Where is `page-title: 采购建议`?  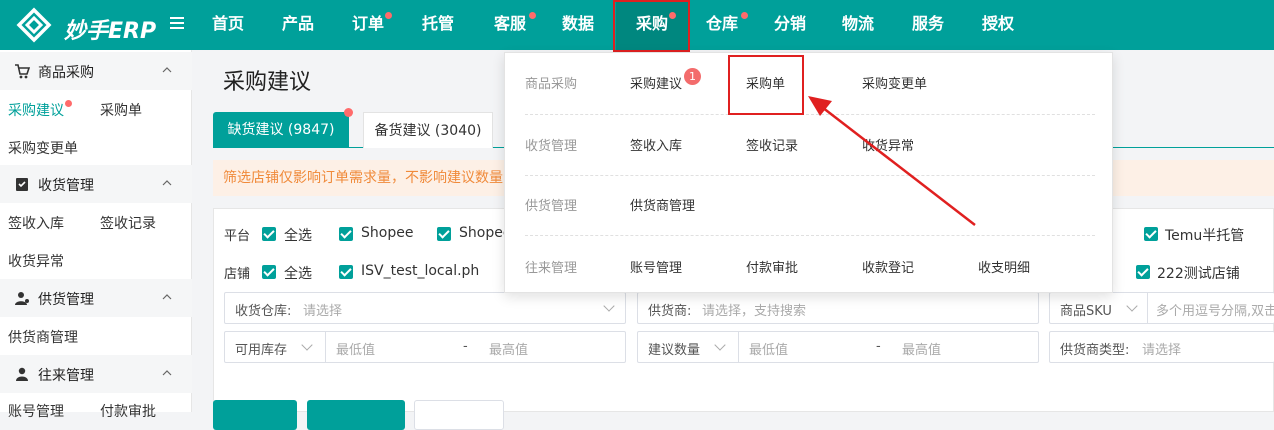 page-title: 采购建议 is located at coordinates (267, 82).